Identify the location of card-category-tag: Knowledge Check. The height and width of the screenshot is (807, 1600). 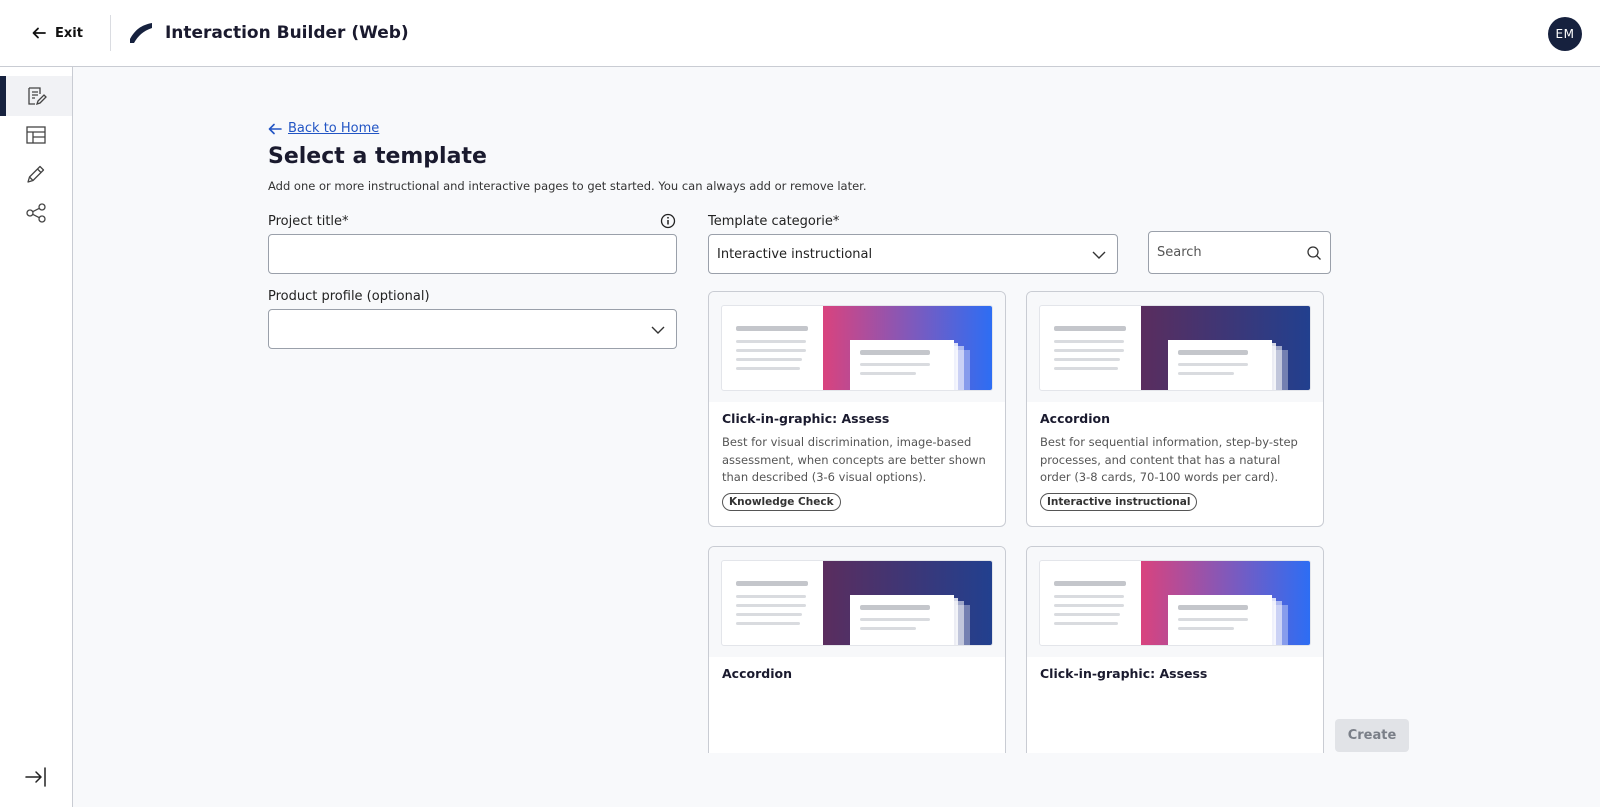
(781, 502).